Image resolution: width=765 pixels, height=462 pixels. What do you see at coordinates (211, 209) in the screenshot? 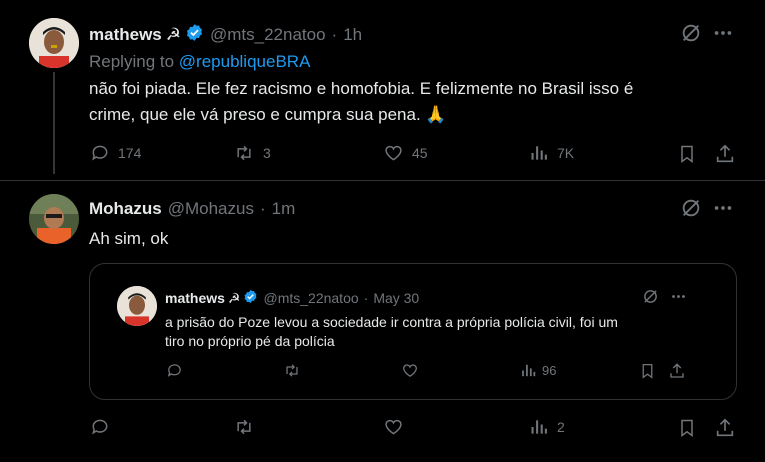
I see `handle: @Mohazus` at bounding box center [211, 209].